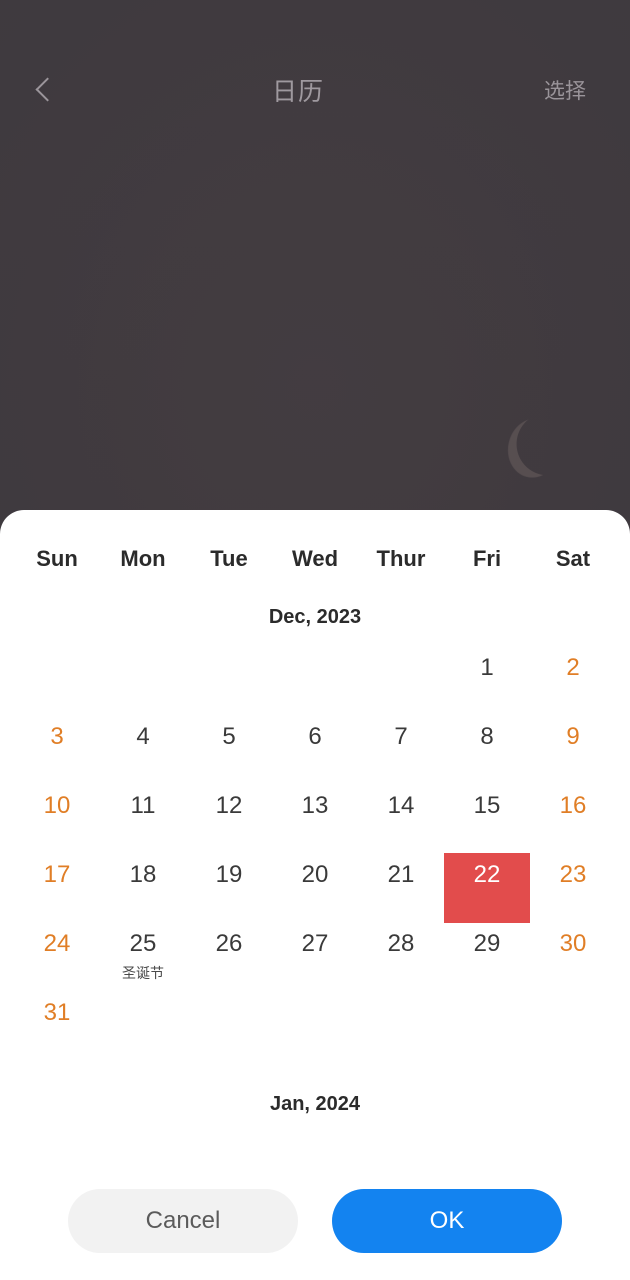 The image size is (630, 1280). What do you see at coordinates (573, 943) in the screenshot?
I see `day-number: 30` at bounding box center [573, 943].